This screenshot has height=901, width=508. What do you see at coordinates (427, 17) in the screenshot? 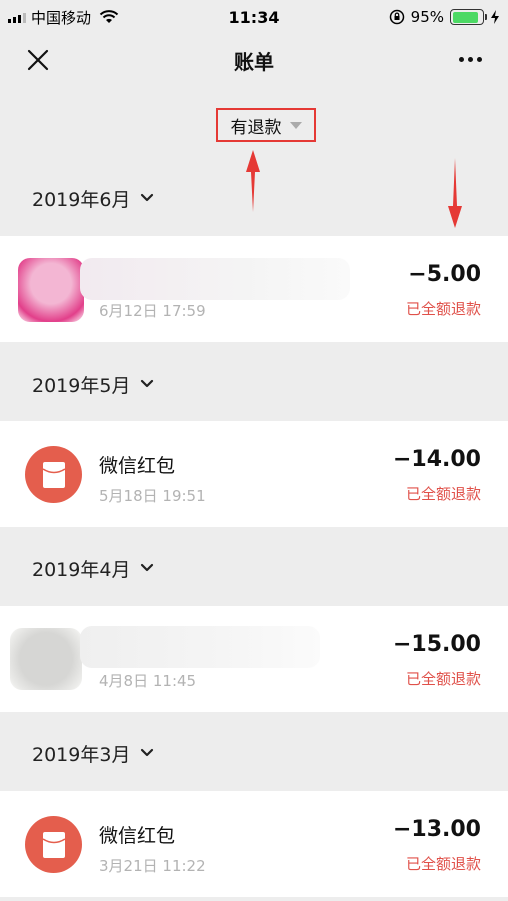
I see `battery-percent: 95%` at bounding box center [427, 17].